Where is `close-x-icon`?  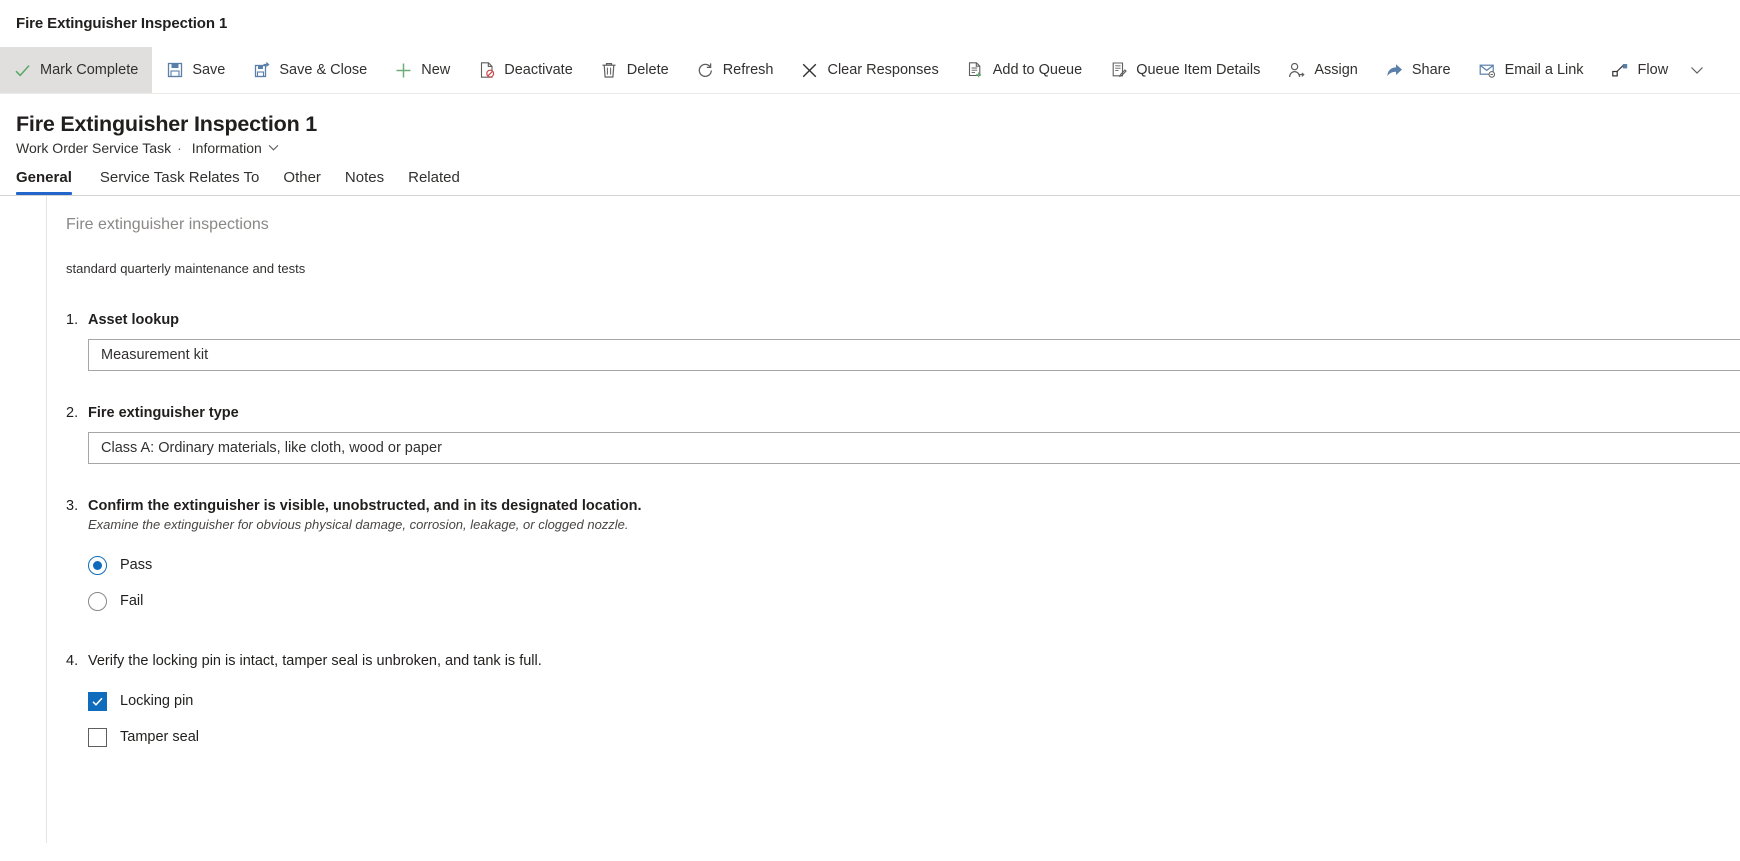 close-x-icon is located at coordinates (809, 70).